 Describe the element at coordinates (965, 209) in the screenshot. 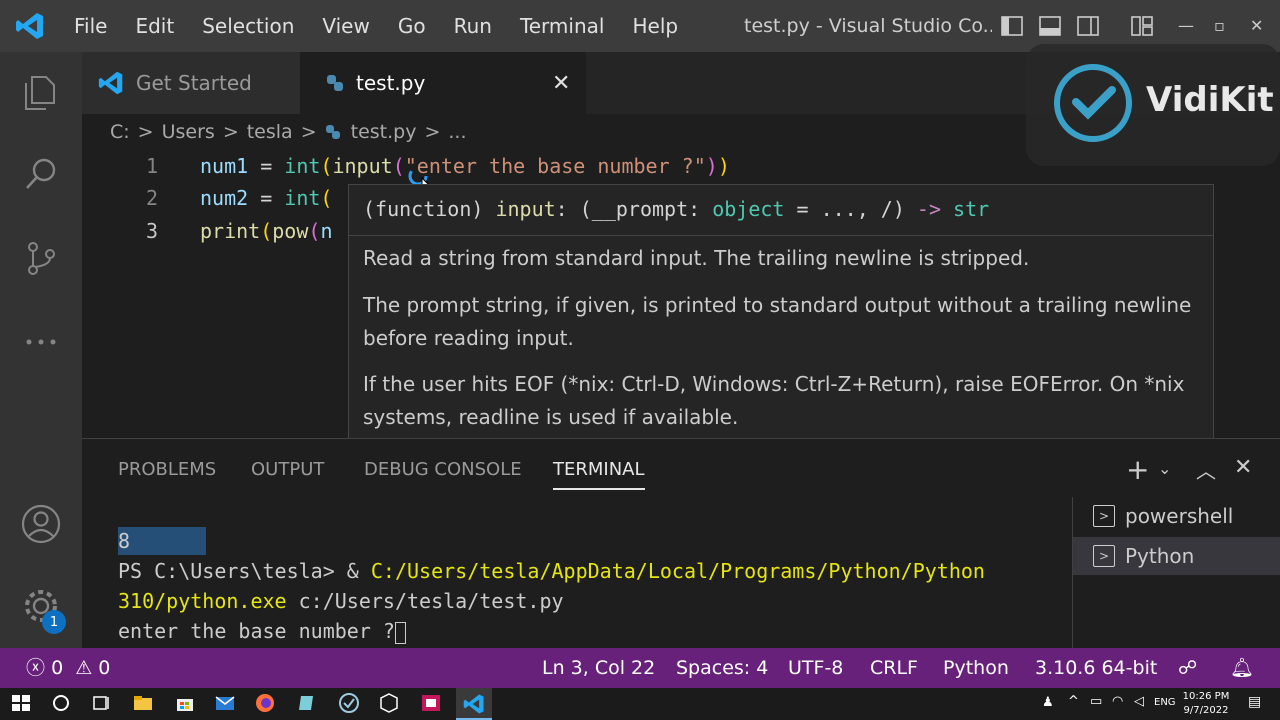

I see `sig-return: str` at that location.